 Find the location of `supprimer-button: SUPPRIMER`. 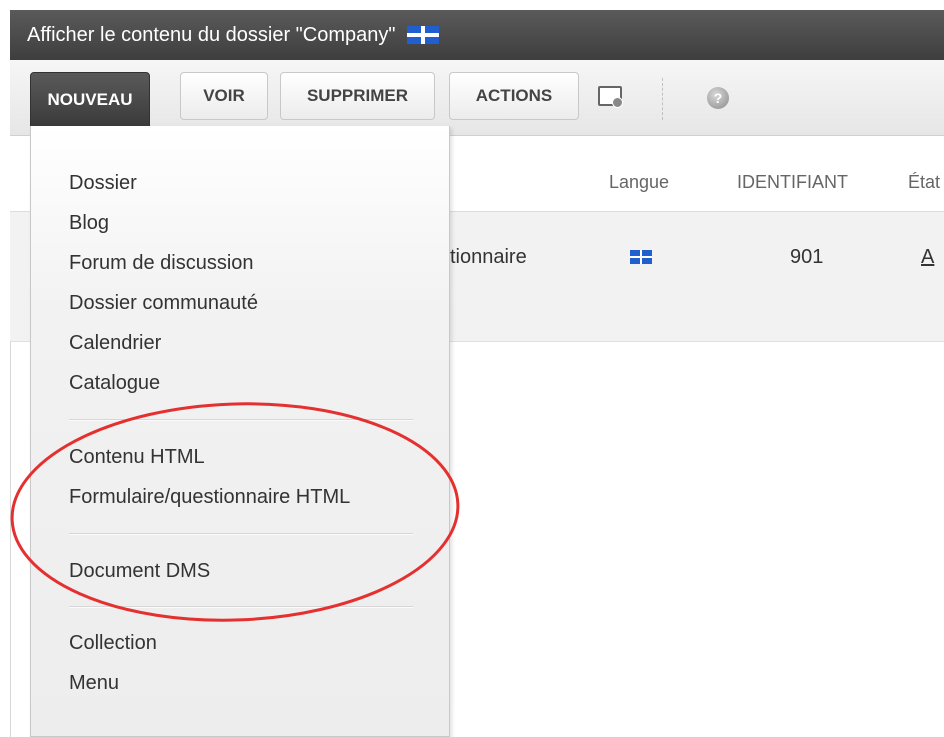

supprimer-button: SUPPRIMER is located at coordinates (357, 96).